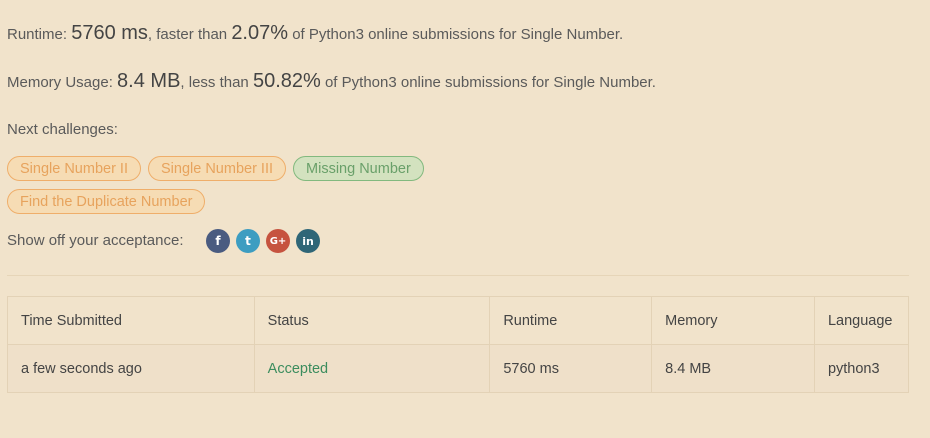 This screenshot has width=930, height=438. Describe the element at coordinates (109, 33) in the screenshot. I see `runtime-value: 5760 ms` at that location.